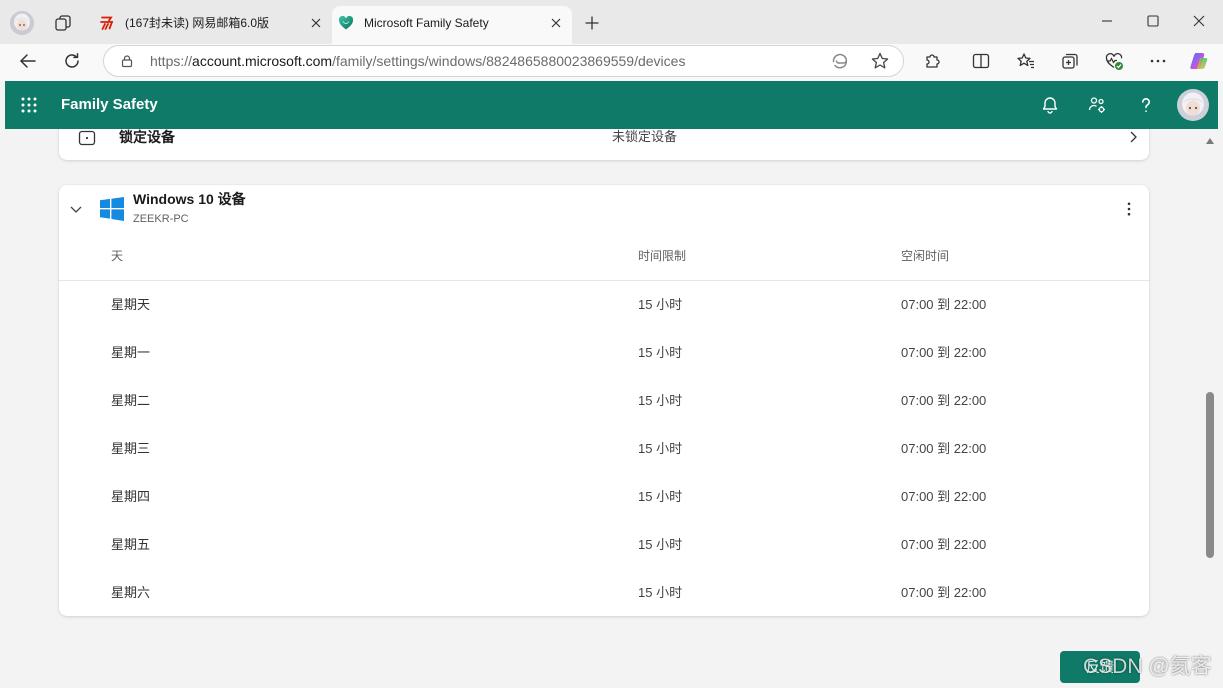  What do you see at coordinates (131, 448) in the screenshot?
I see `schedule-day: 星期三` at bounding box center [131, 448].